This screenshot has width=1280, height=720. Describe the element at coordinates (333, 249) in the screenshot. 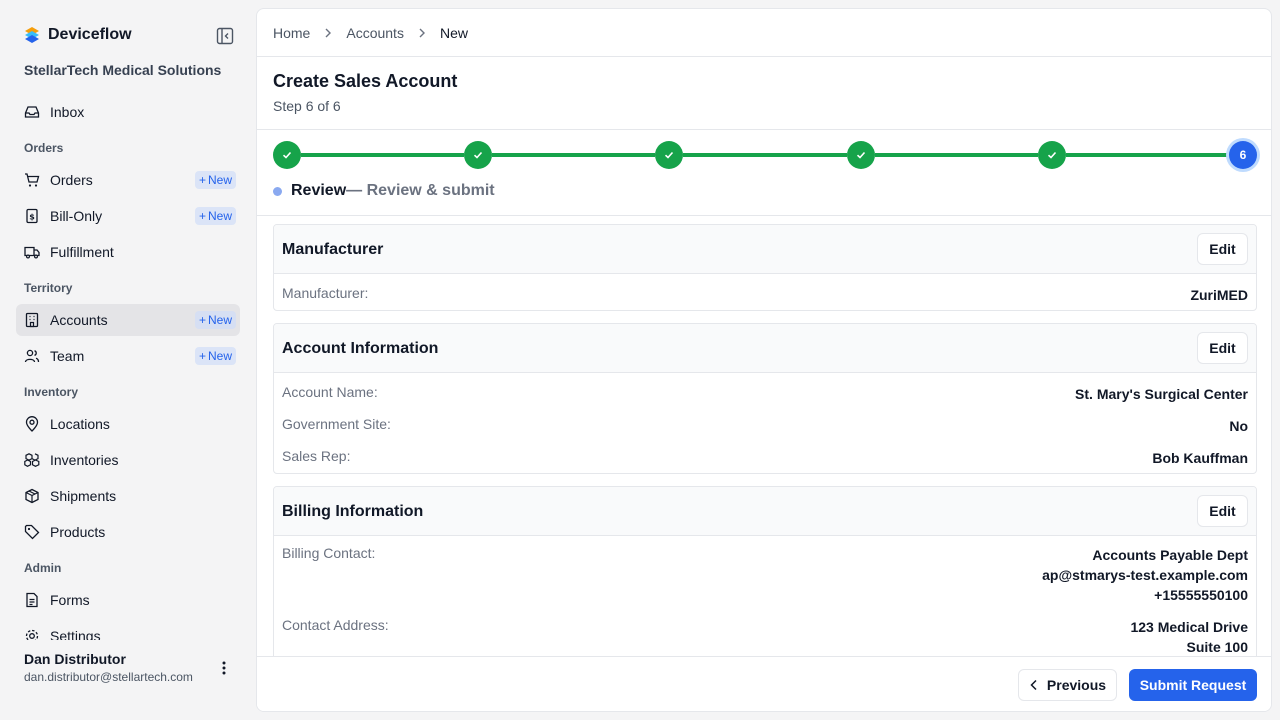

I see `section-title: Manufacturer` at that location.